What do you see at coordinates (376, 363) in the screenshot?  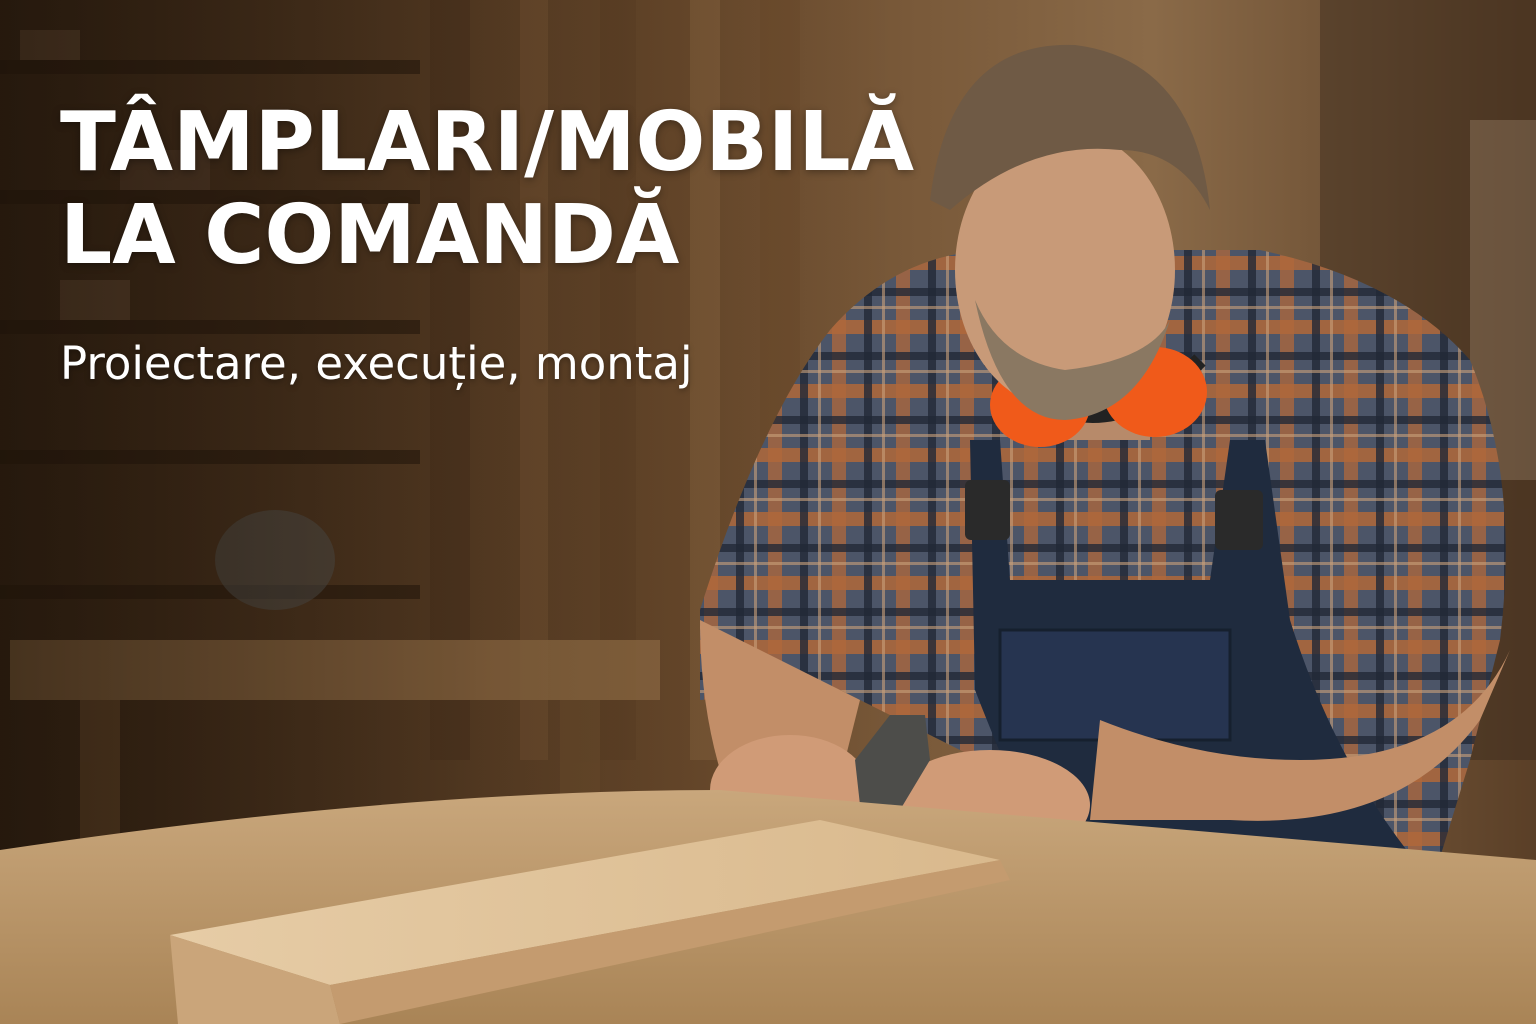 I see `hero-subtitle: Proiectare, execuție, montaj` at bounding box center [376, 363].